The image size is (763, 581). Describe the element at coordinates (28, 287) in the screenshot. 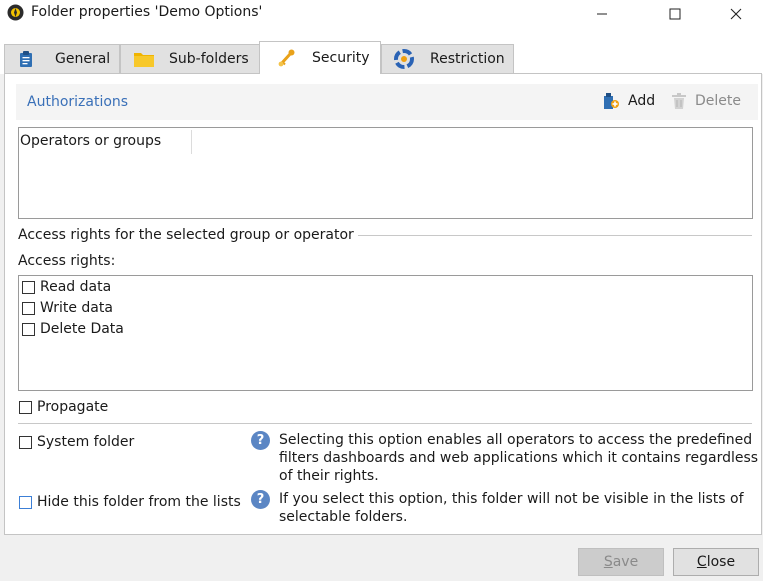

I see `read-data-checkbox` at that location.